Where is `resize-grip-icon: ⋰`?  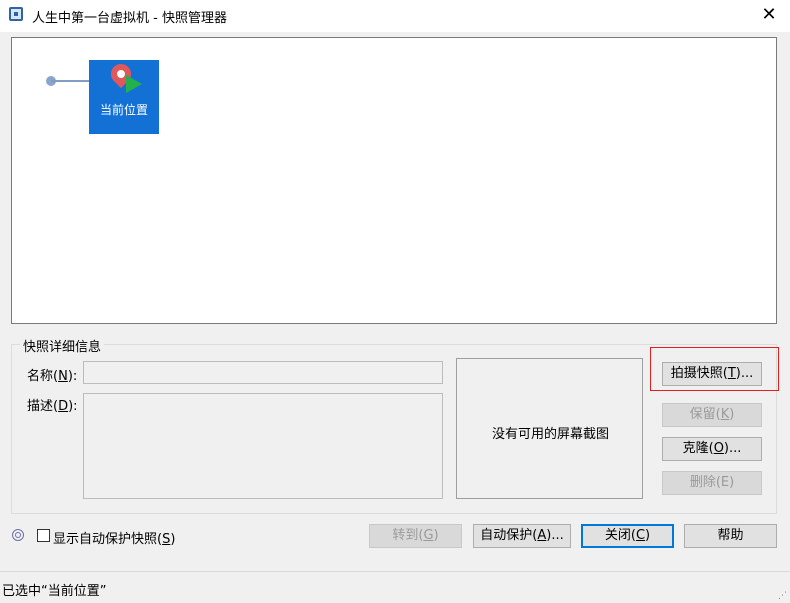
resize-grip-icon: ⋰ is located at coordinates (782, 596).